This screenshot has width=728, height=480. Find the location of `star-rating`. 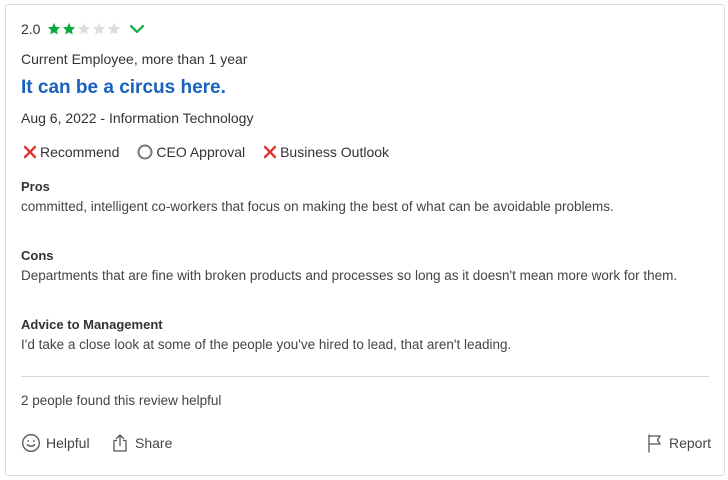

star-rating is located at coordinates (84, 29).